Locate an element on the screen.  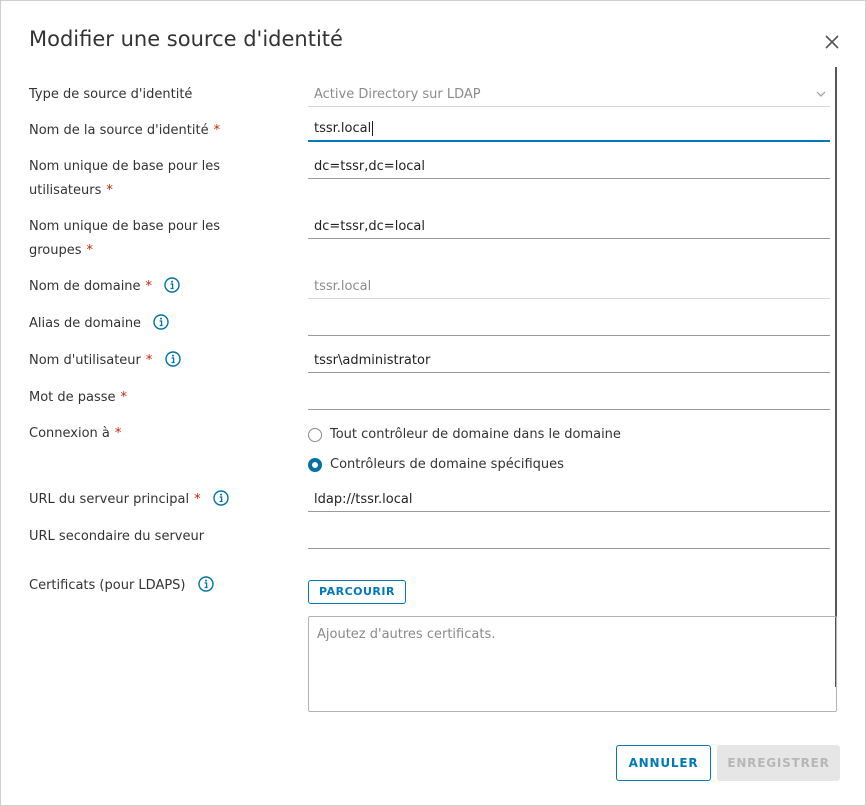
radio-button is located at coordinates (315, 435).